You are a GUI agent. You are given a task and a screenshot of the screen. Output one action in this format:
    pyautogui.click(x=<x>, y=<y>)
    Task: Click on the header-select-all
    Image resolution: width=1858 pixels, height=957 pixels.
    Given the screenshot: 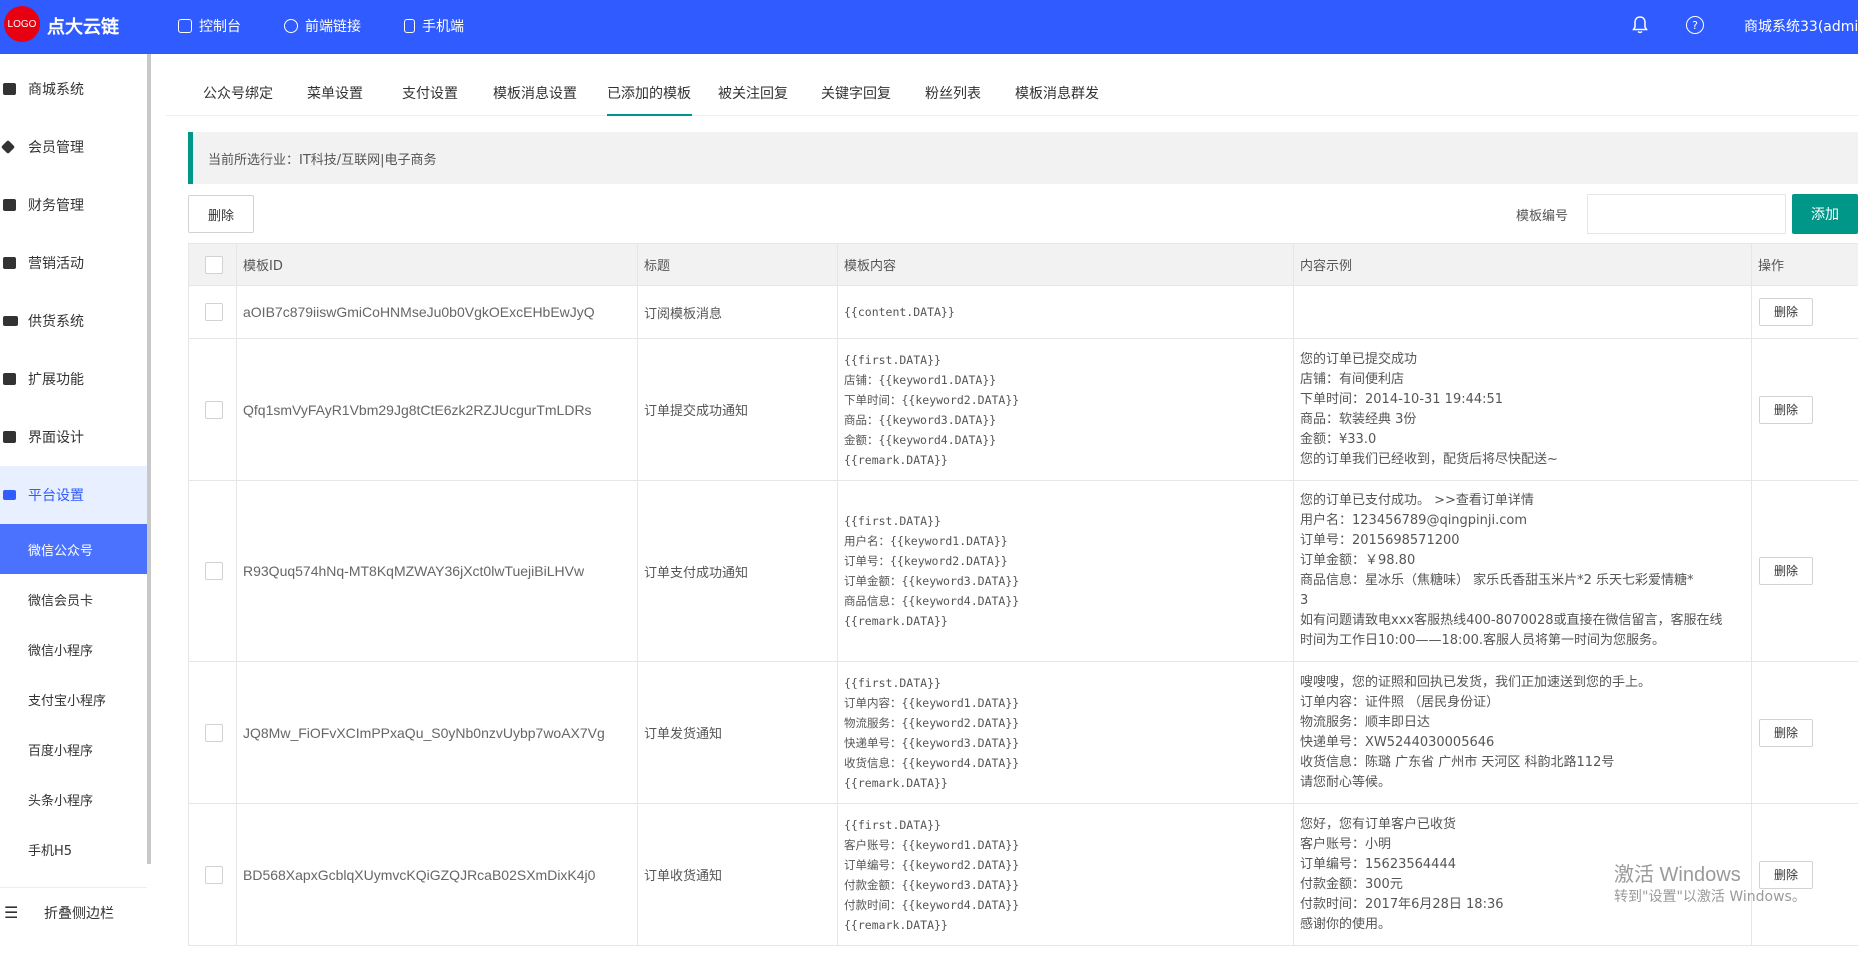 What is the action you would take?
    pyautogui.click(x=212, y=264)
    